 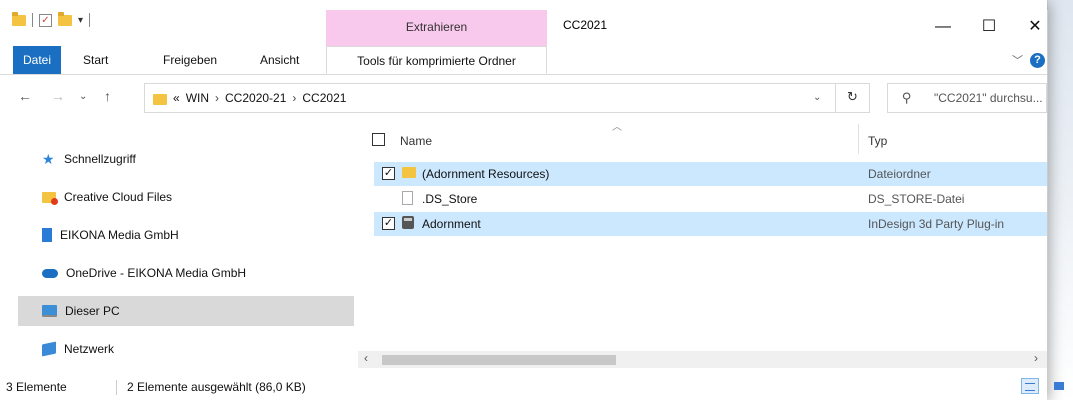 I want to click on search-icon: ⚲, so click(x=907, y=97).